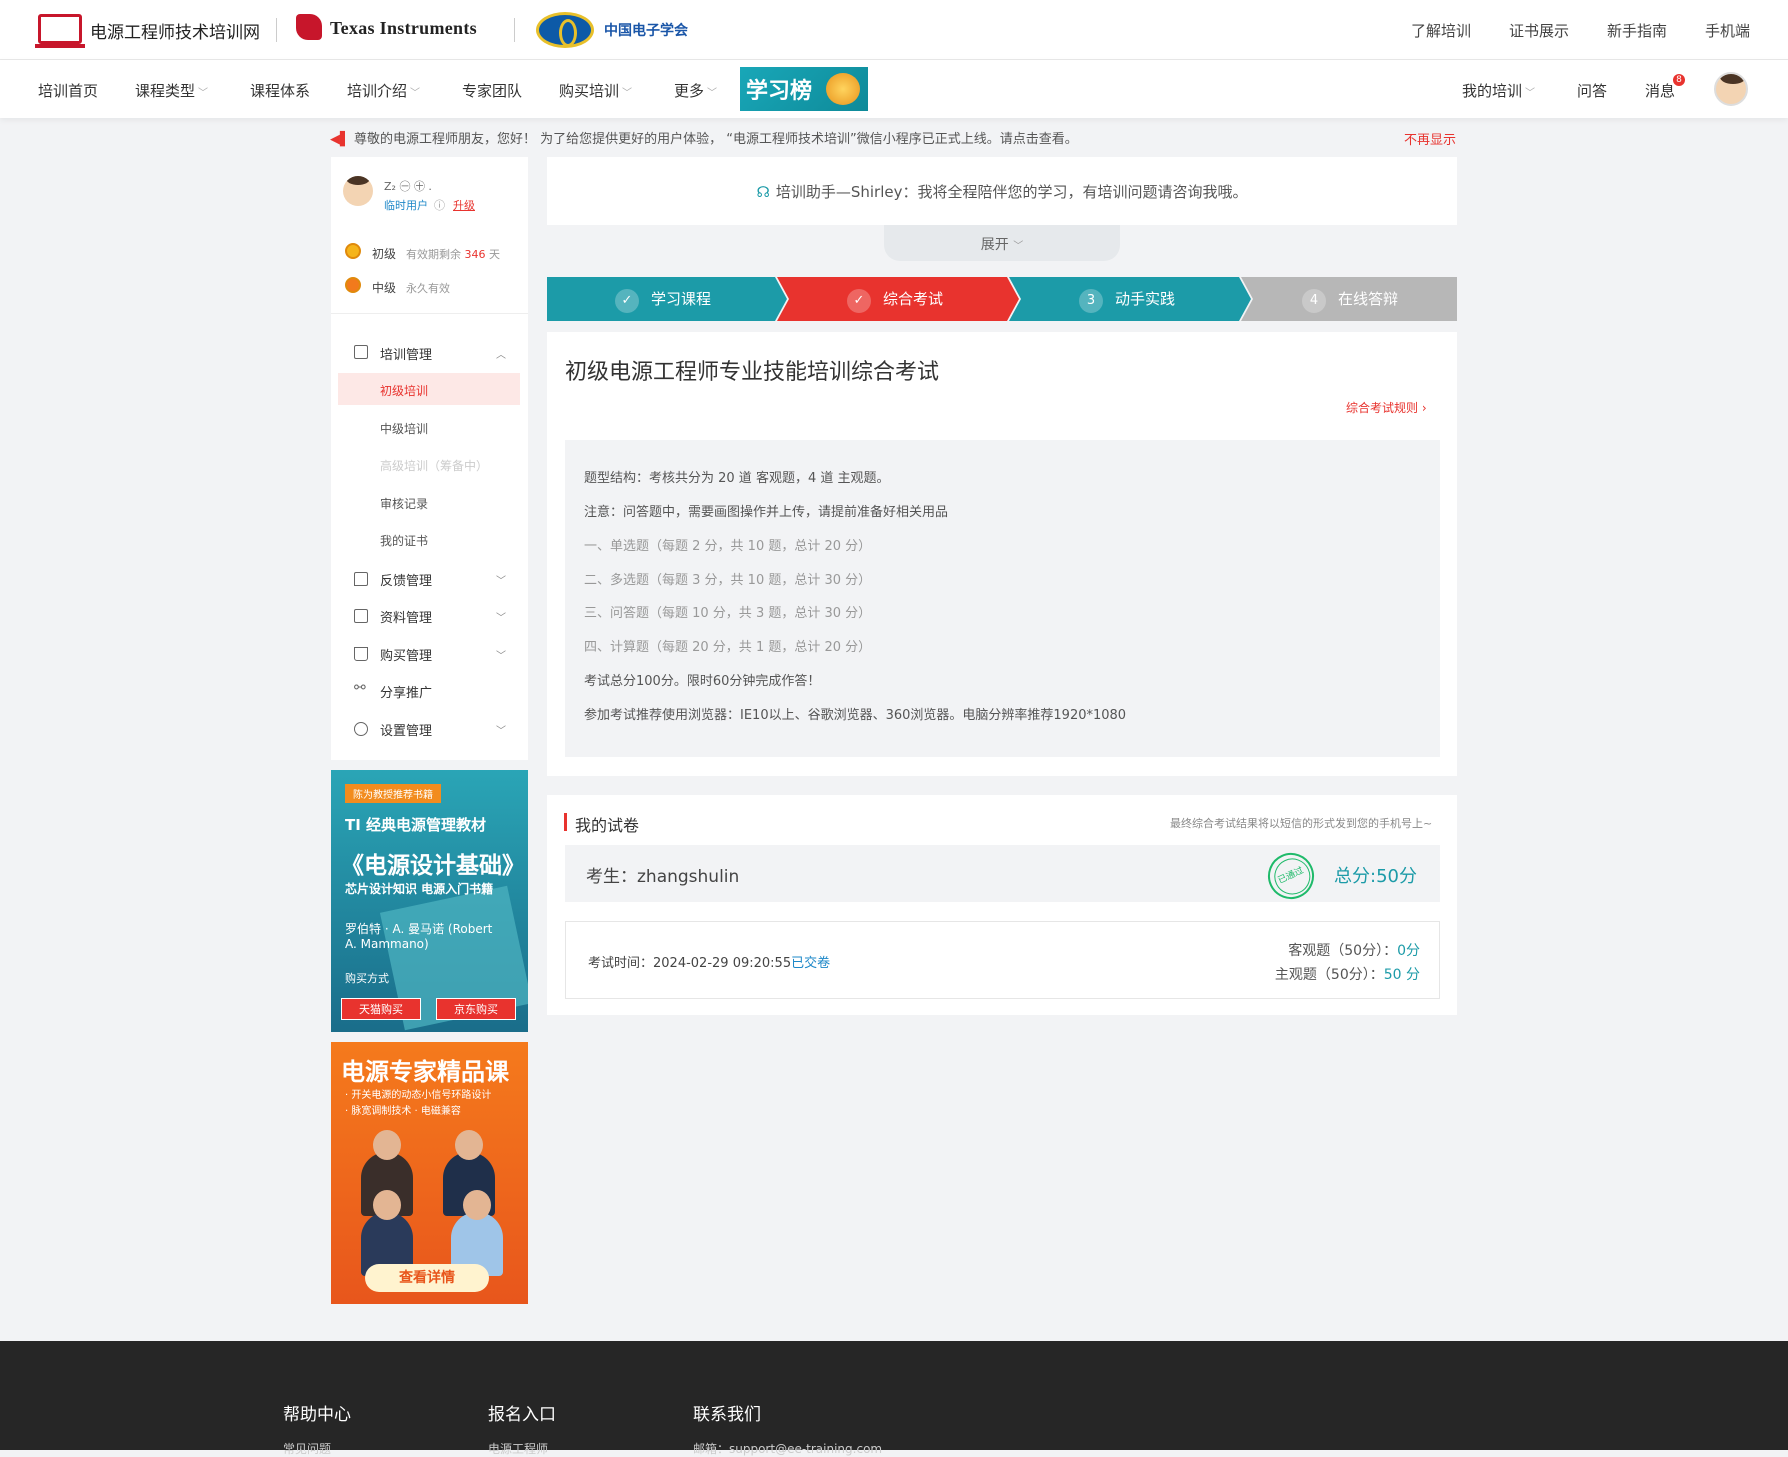  Describe the element at coordinates (1375, 876) in the screenshot. I see `total-score: 总分:50分` at that location.